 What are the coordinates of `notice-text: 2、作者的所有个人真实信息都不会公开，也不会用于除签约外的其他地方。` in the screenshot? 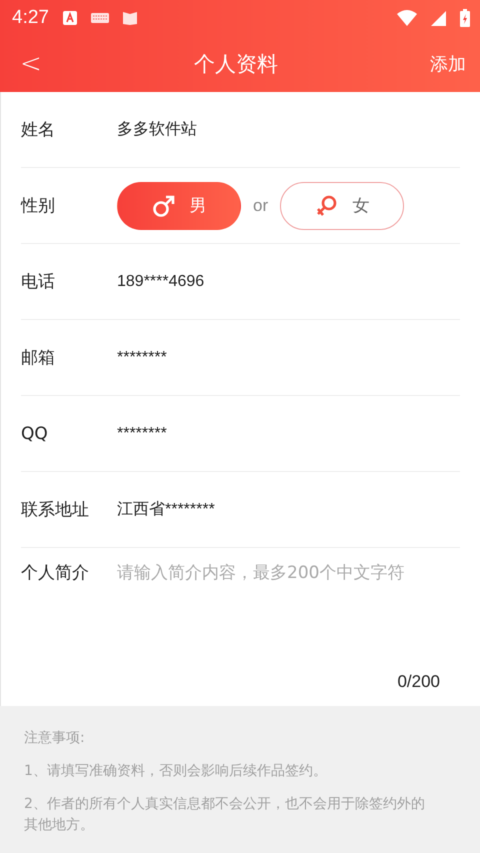 It's located at (225, 815).